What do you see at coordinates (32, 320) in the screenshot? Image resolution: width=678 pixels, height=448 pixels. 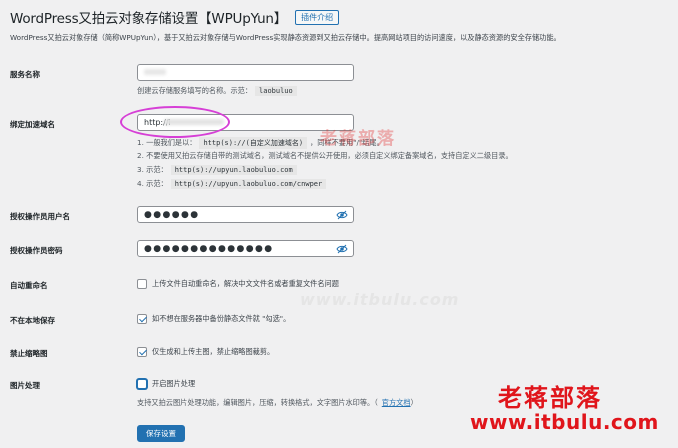 I see `no-local-save-label: 不在本地保存` at bounding box center [32, 320].